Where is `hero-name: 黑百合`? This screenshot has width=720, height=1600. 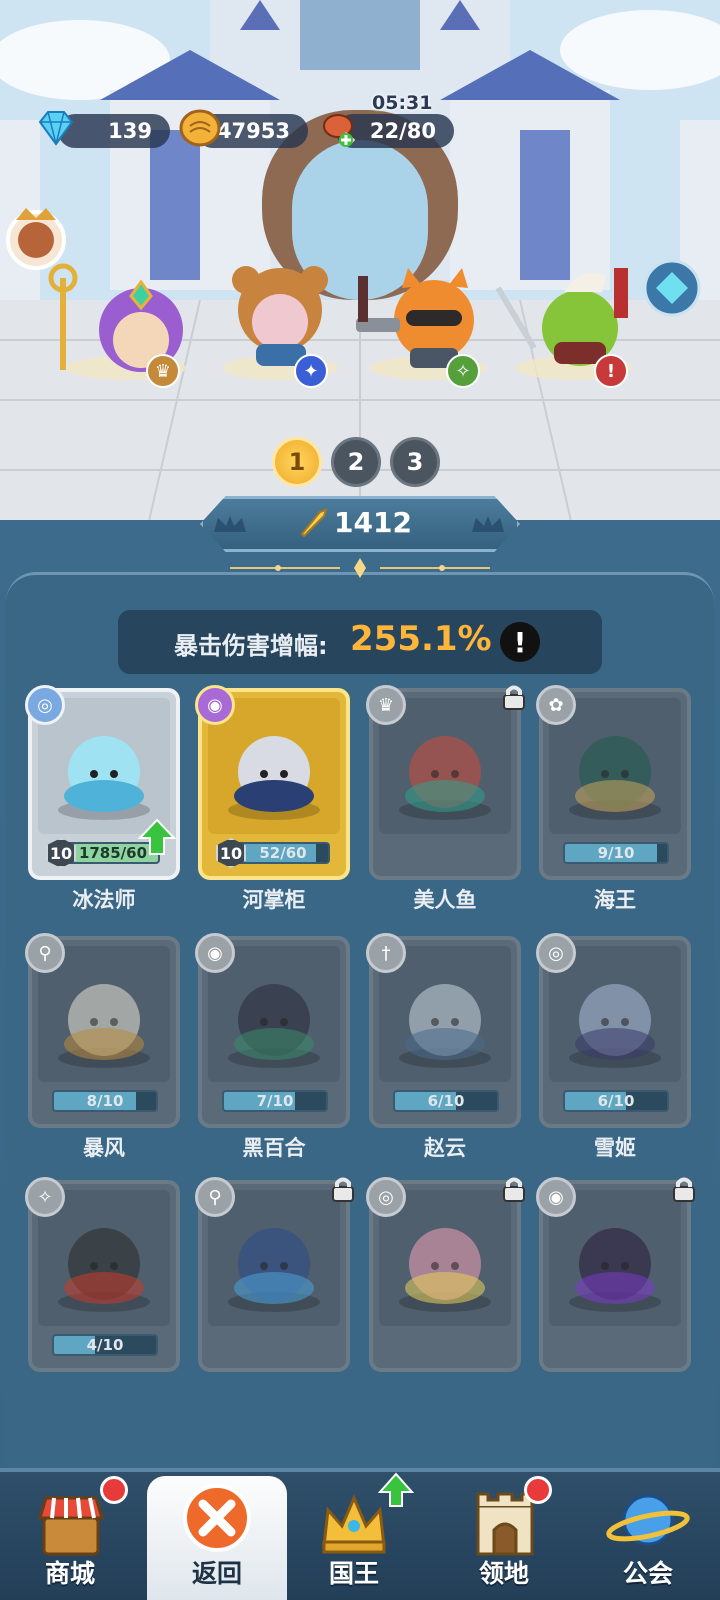 hero-name: 黑百合 is located at coordinates (274, 1148).